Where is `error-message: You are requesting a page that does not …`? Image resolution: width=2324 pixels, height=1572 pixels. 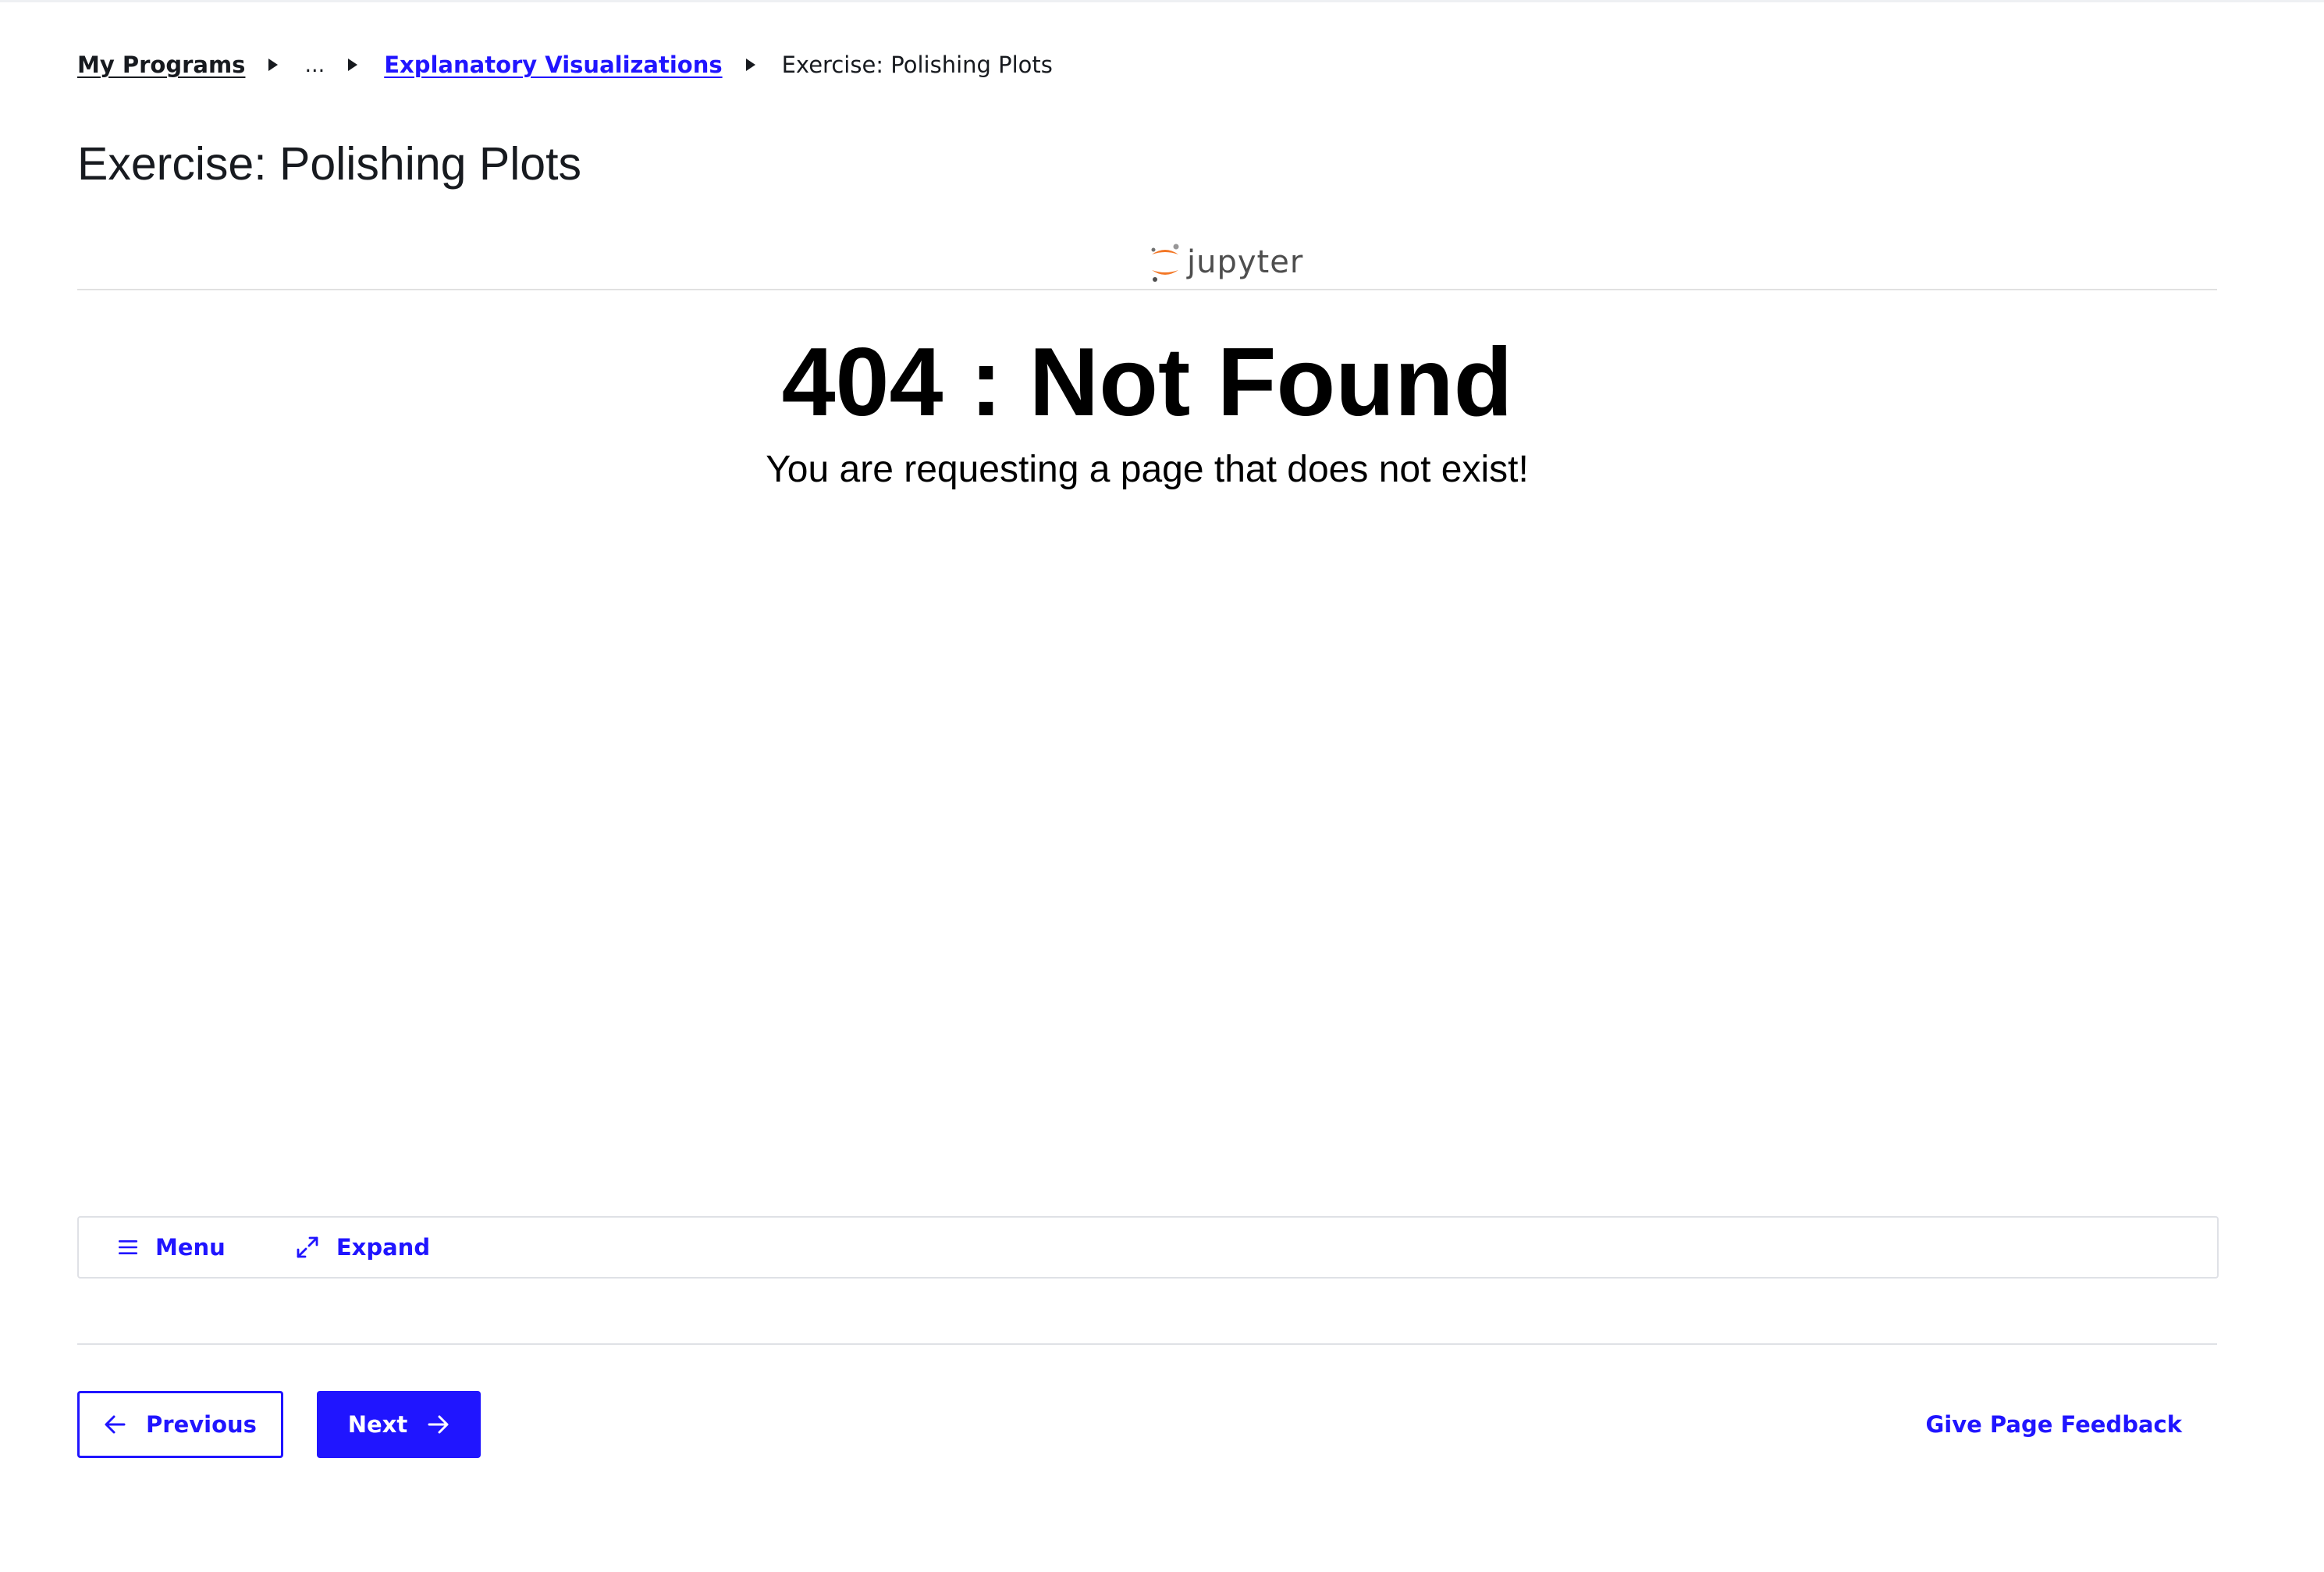
error-message: You are requesting a page that does not … is located at coordinates (1147, 469).